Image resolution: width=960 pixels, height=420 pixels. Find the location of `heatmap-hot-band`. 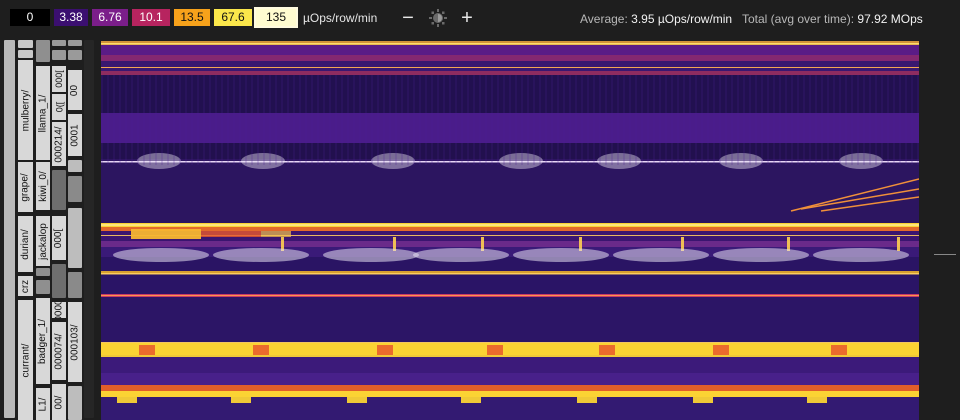

heatmap-hot-band is located at coordinates (510, 350).